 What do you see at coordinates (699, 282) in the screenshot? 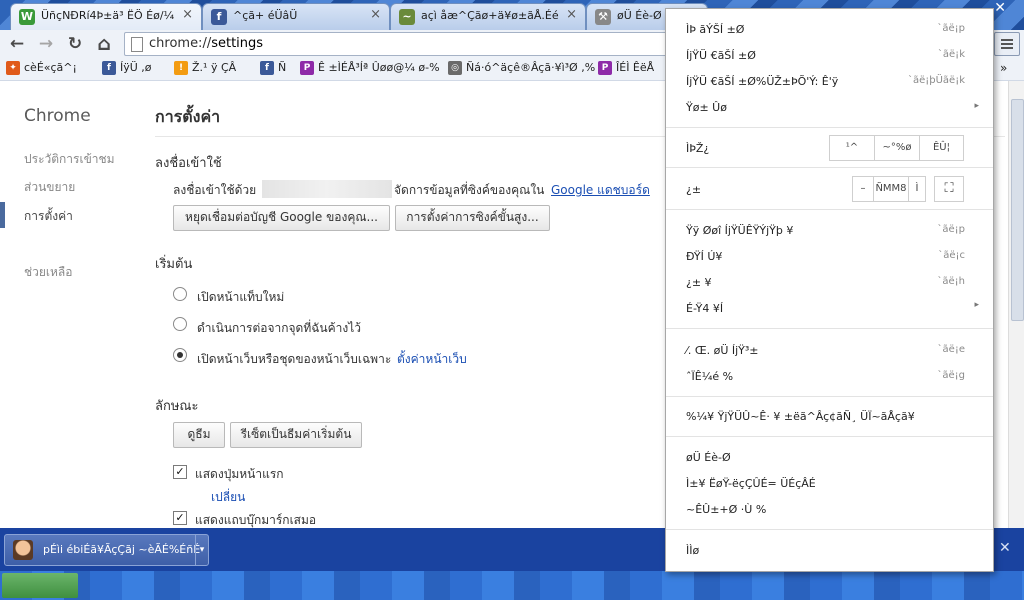
I see `menu-item-print: ¿± ¥` at bounding box center [699, 282].